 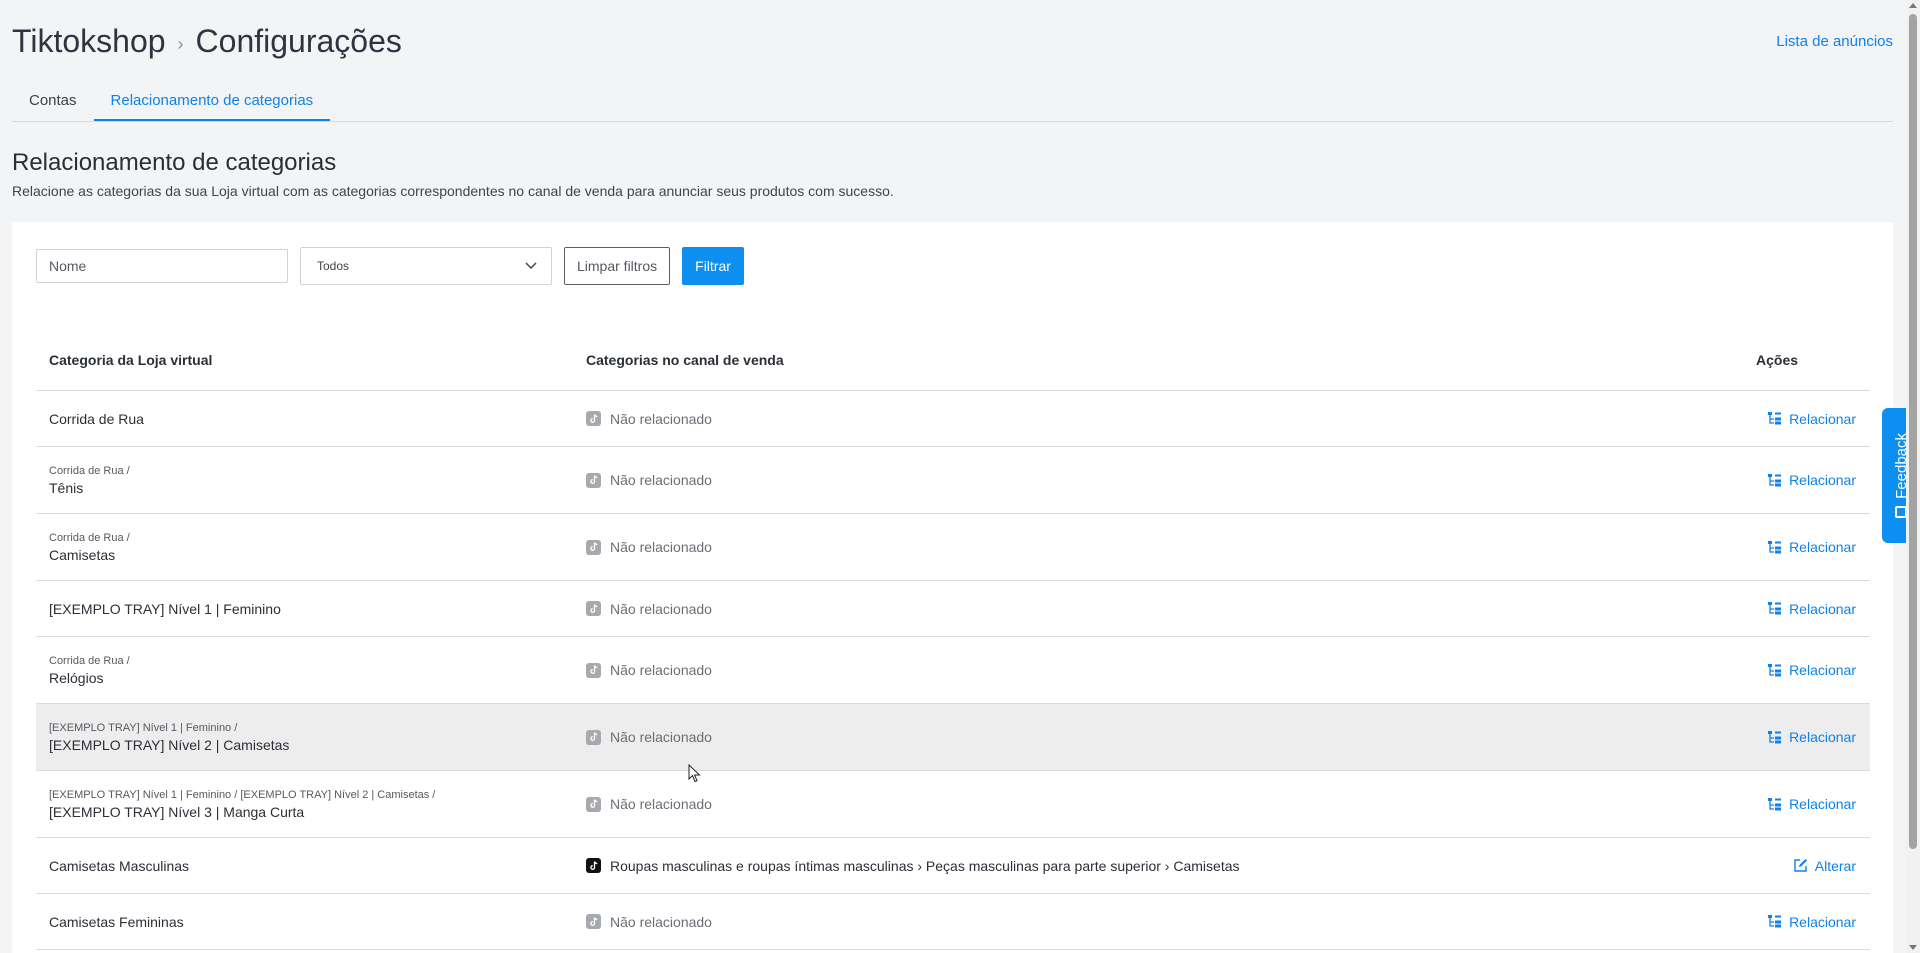 What do you see at coordinates (1913, 5) in the screenshot?
I see `scroll-up-icon` at bounding box center [1913, 5].